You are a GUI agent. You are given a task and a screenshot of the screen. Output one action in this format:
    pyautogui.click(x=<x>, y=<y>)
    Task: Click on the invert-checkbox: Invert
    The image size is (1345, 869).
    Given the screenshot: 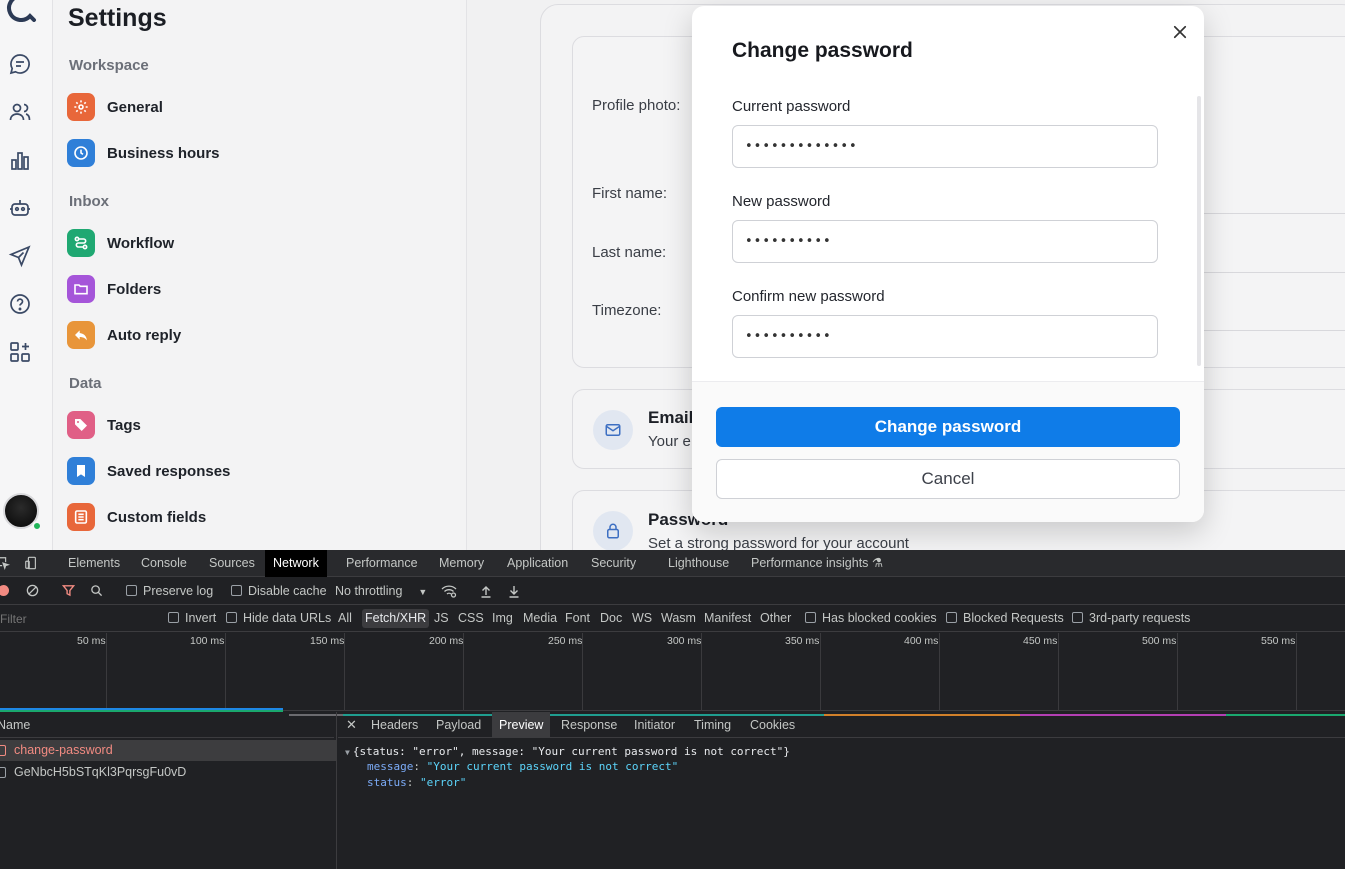 What is the action you would take?
    pyautogui.click(x=192, y=618)
    